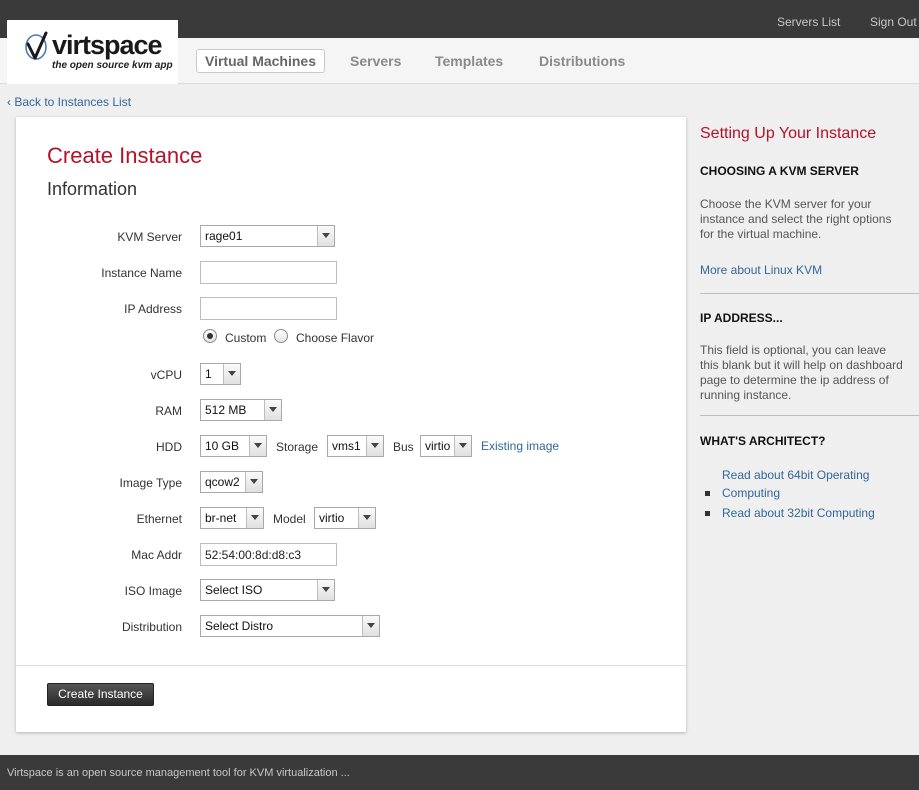 The image size is (919, 790). What do you see at coordinates (788, 133) in the screenshot?
I see `sidebar-title: Setting Up Your Instance` at bounding box center [788, 133].